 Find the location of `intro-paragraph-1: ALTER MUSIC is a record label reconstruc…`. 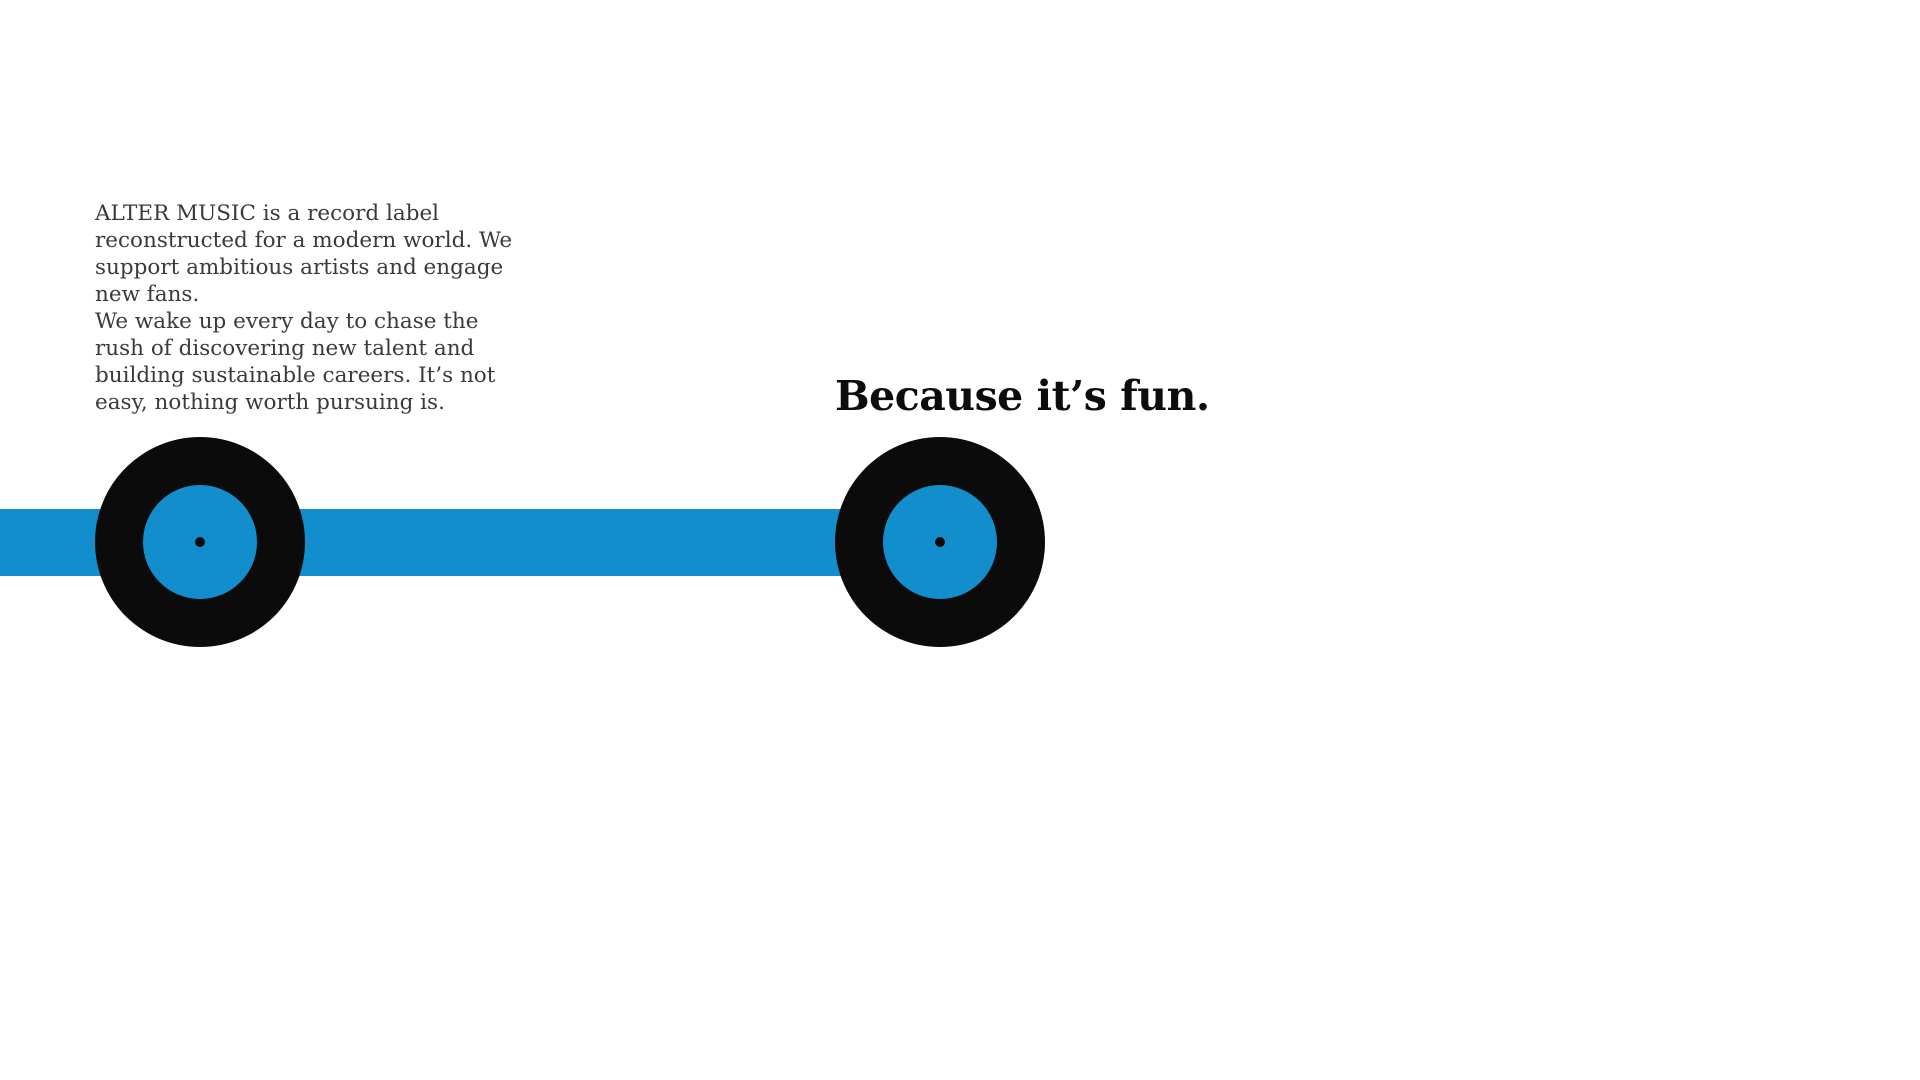

intro-paragraph-1: ALTER MUSIC is a record label reconstruc… is located at coordinates (304, 254).